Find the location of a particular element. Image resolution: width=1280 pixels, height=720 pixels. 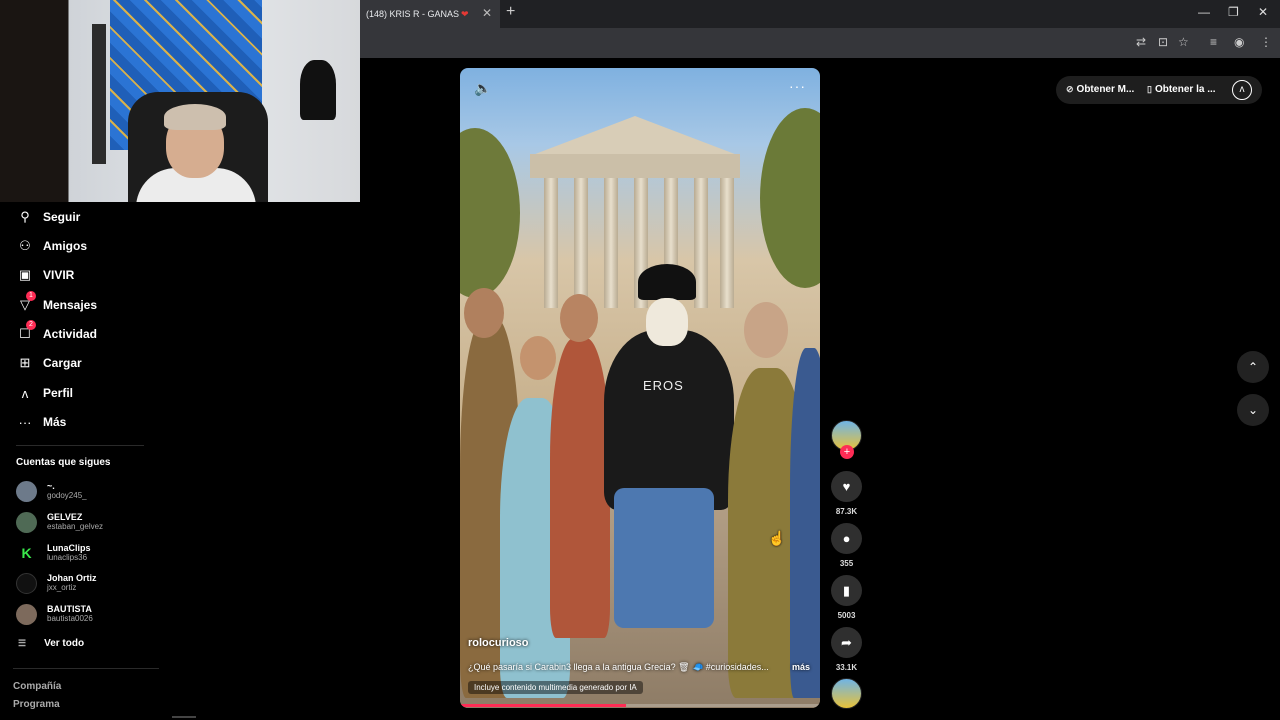

sidebar-item-amigos: ⚇ Amigos is located at coordinates (51, 246).